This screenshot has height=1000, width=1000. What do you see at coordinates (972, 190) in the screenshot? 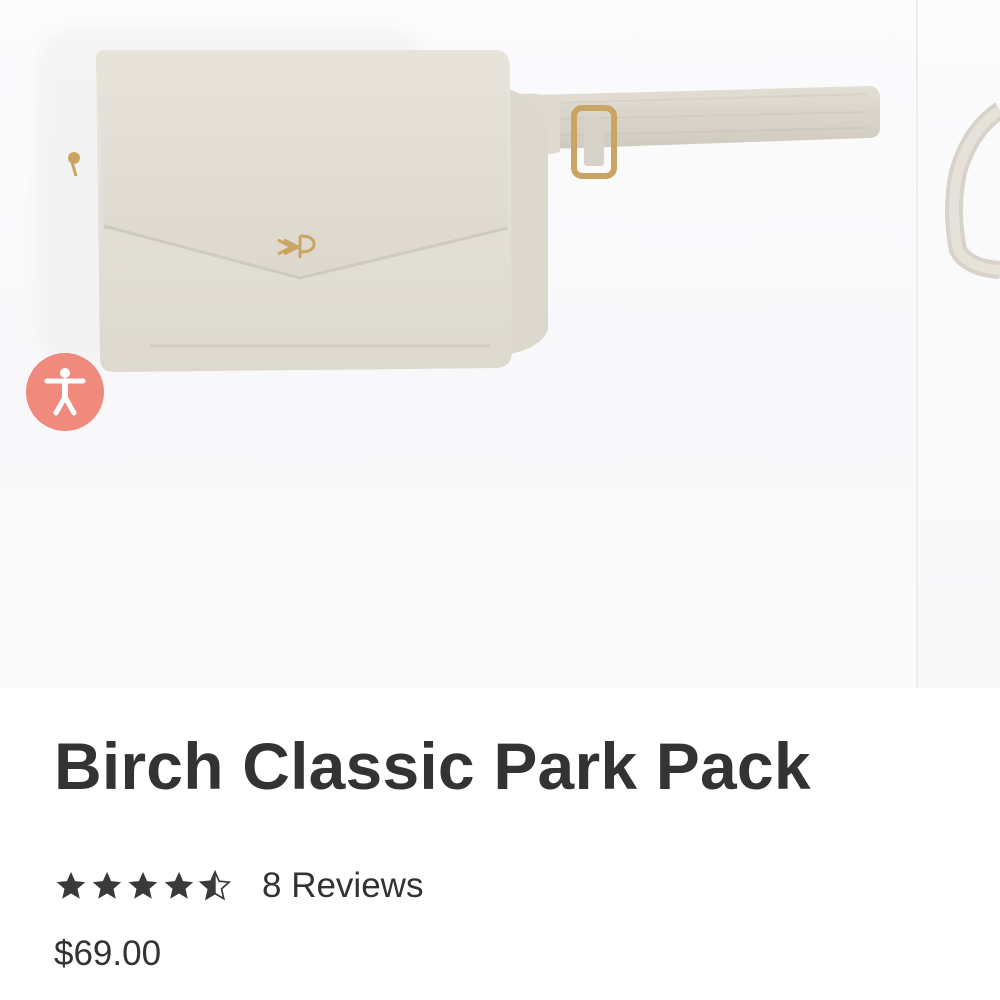
I see `next-product-photo` at bounding box center [972, 190].